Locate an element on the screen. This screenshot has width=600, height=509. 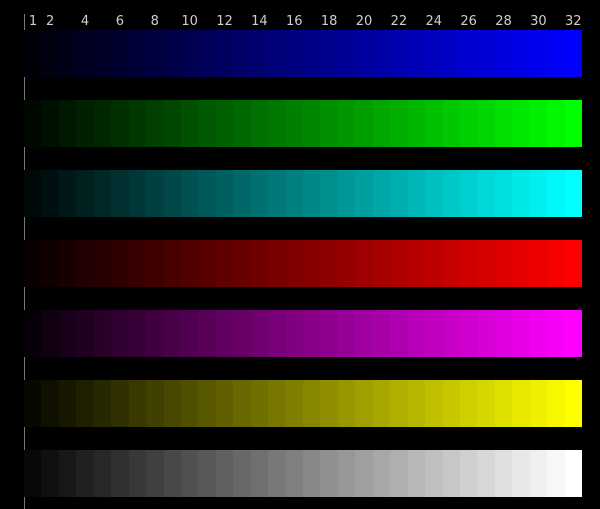
gray-gradient-bar is located at coordinates (303, 473).